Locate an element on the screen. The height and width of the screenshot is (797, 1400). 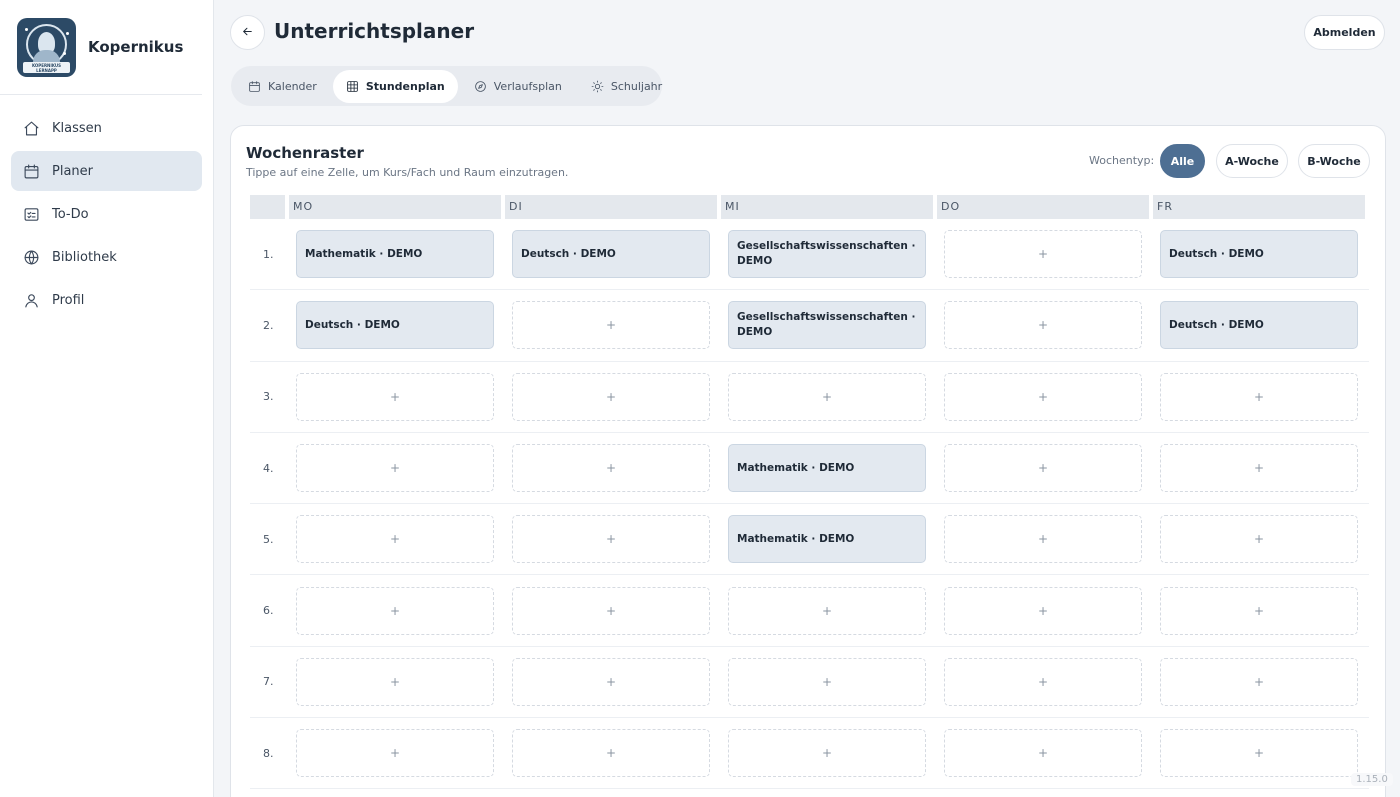
sidebar-item-label: To-Do is located at coordinates (70, 214).